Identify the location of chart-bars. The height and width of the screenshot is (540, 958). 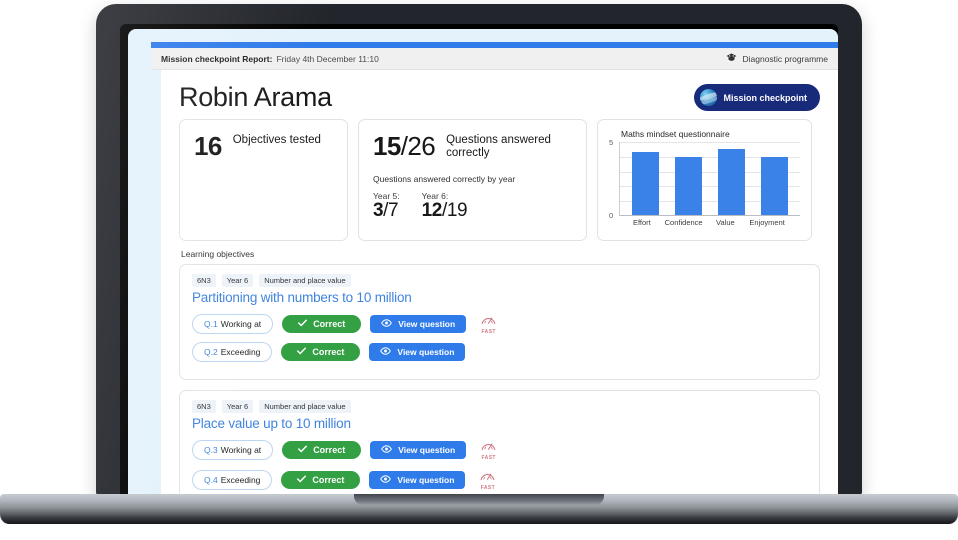
(710, 178).